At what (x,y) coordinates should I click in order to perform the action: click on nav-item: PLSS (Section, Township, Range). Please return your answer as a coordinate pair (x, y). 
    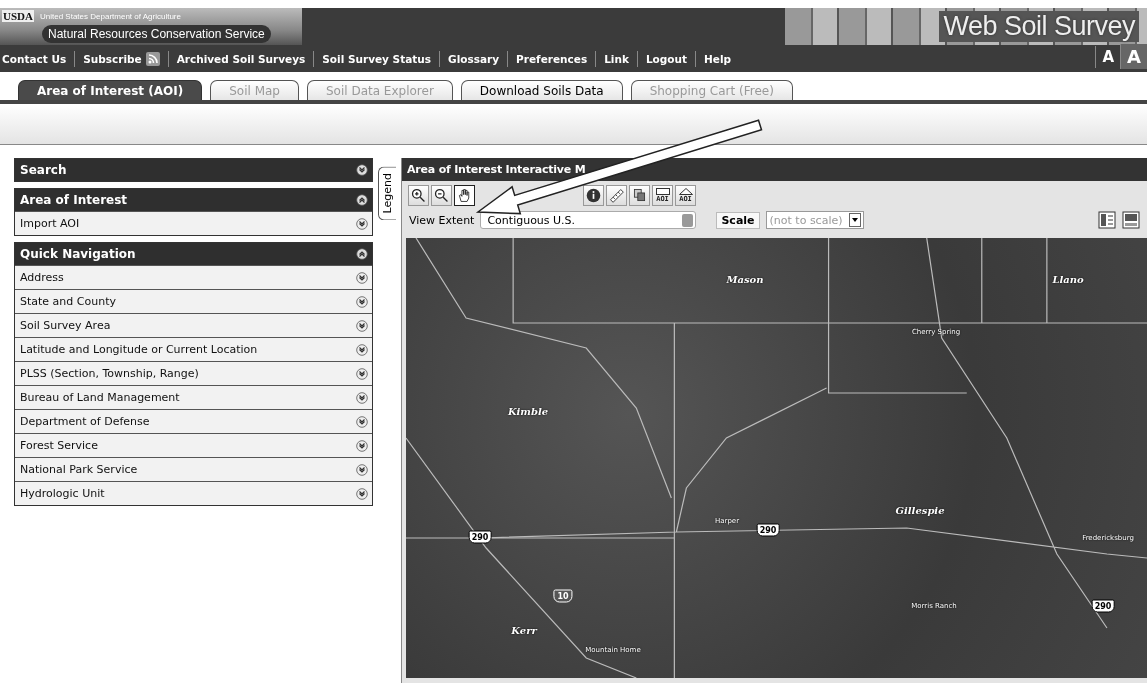
    Looking at the image, I should click on (193, 373).